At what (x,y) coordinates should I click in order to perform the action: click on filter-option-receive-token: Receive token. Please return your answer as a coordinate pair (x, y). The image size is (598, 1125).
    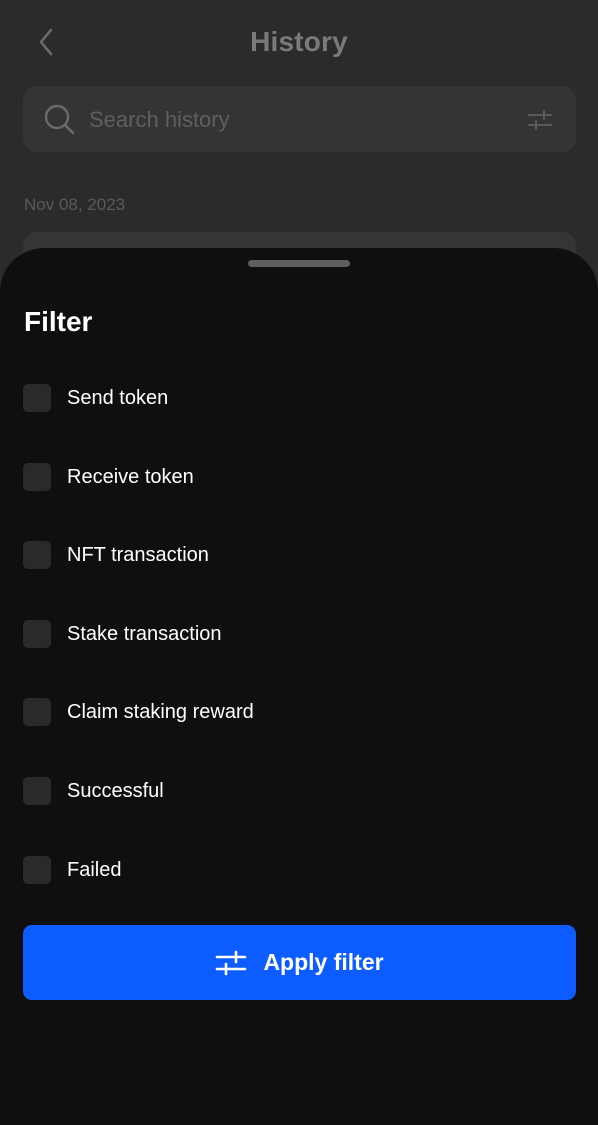
    Looking at the image, I should click on (108, 477).